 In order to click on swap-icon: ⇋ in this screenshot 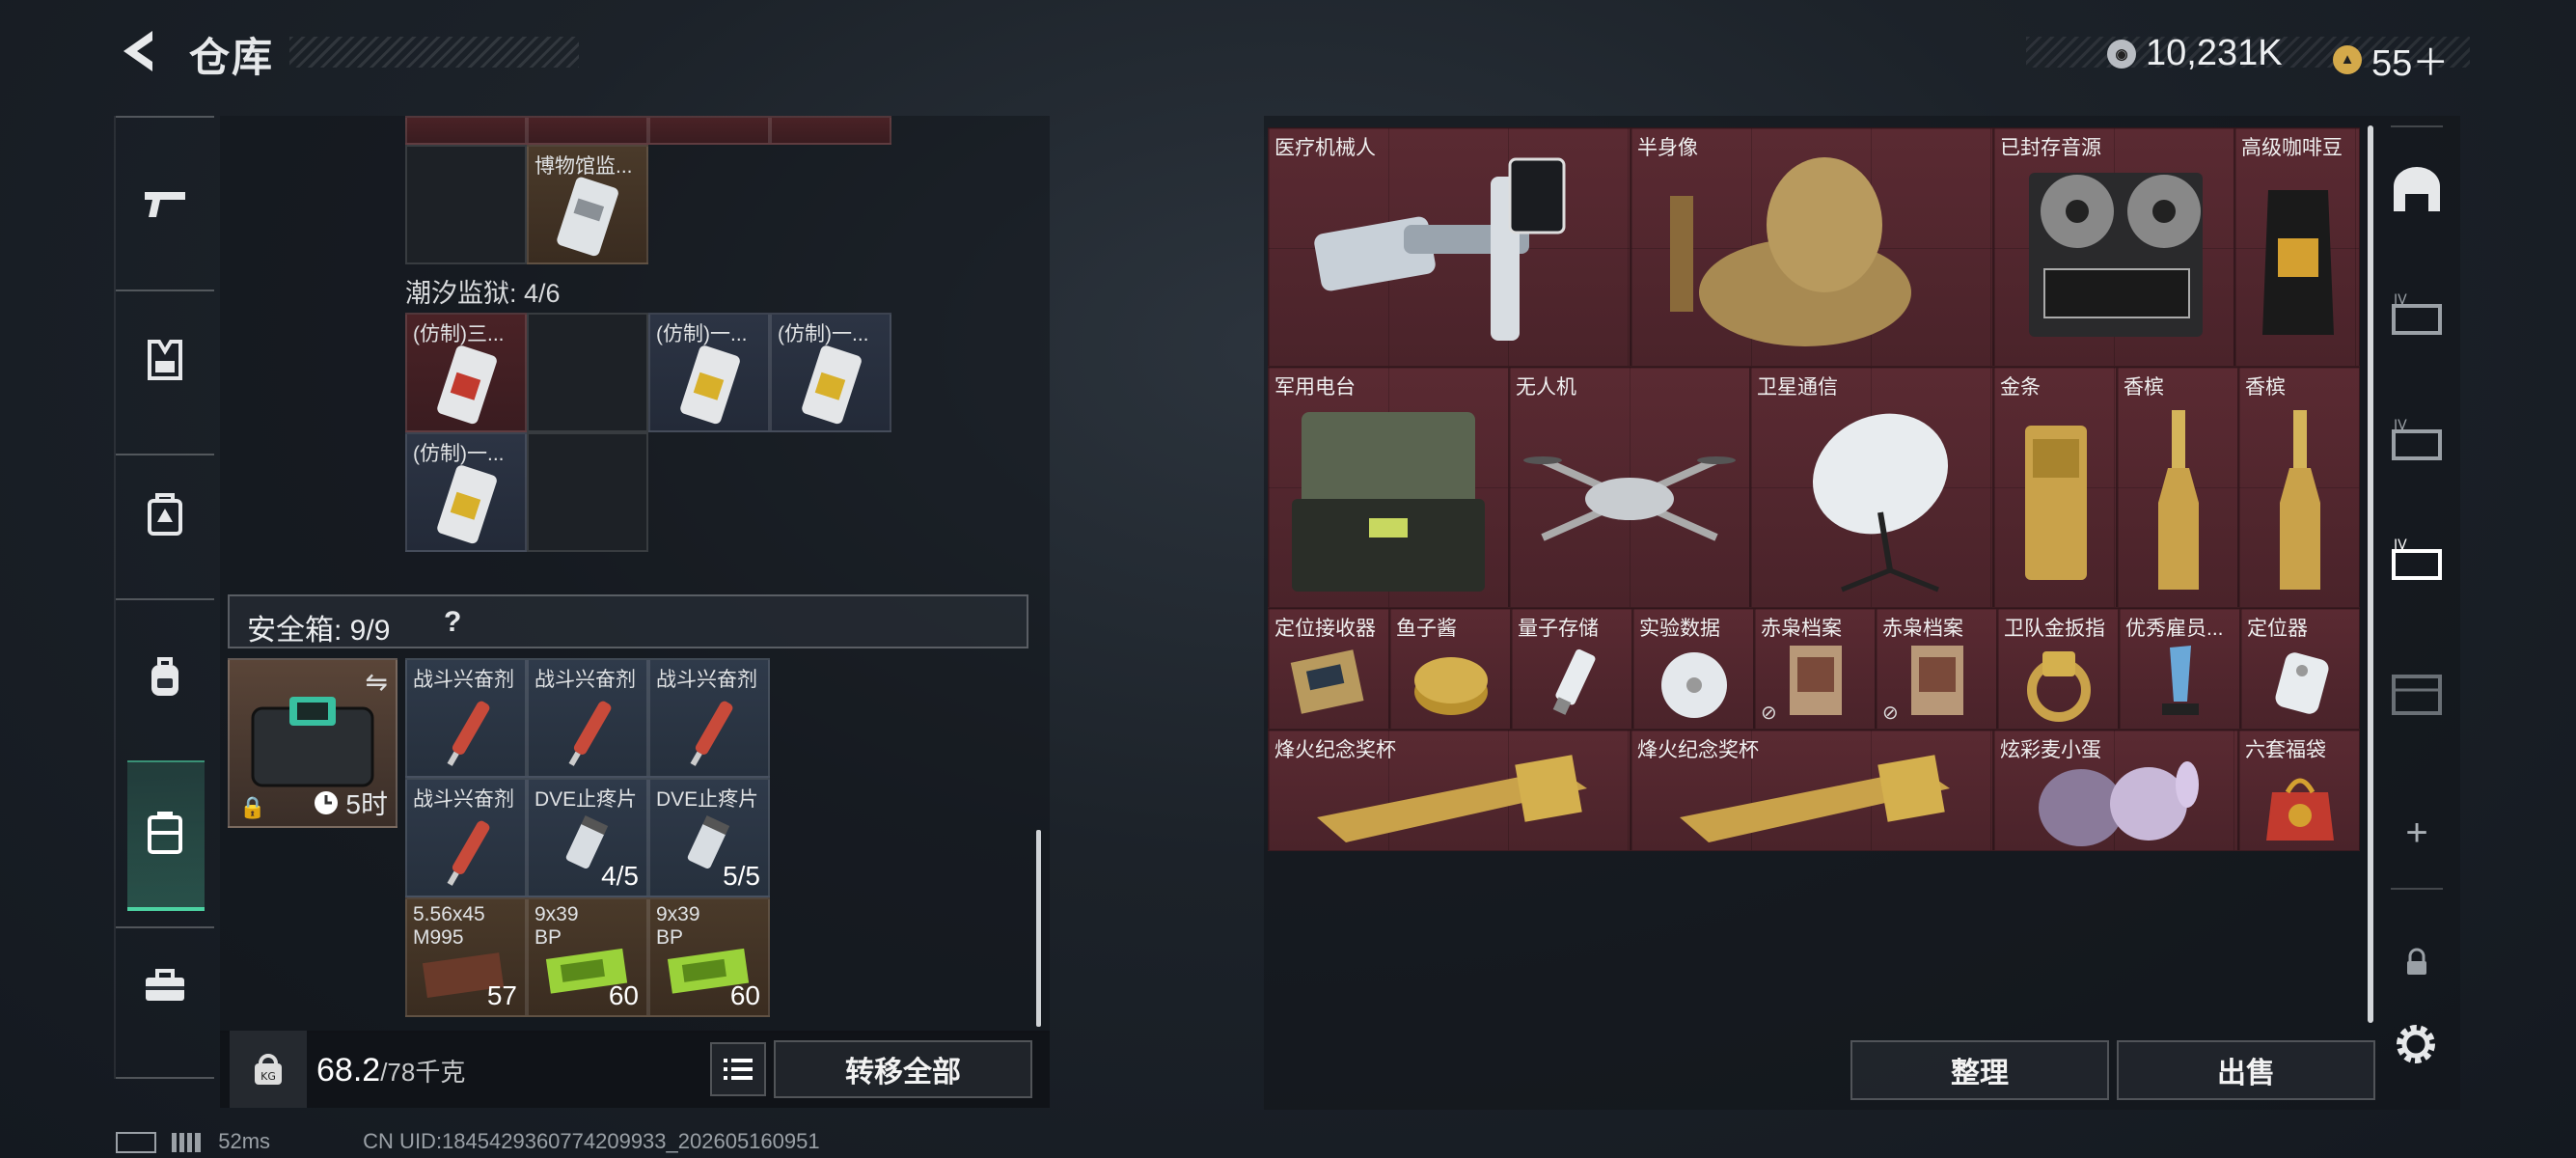, I will do `click(377, 682)`.